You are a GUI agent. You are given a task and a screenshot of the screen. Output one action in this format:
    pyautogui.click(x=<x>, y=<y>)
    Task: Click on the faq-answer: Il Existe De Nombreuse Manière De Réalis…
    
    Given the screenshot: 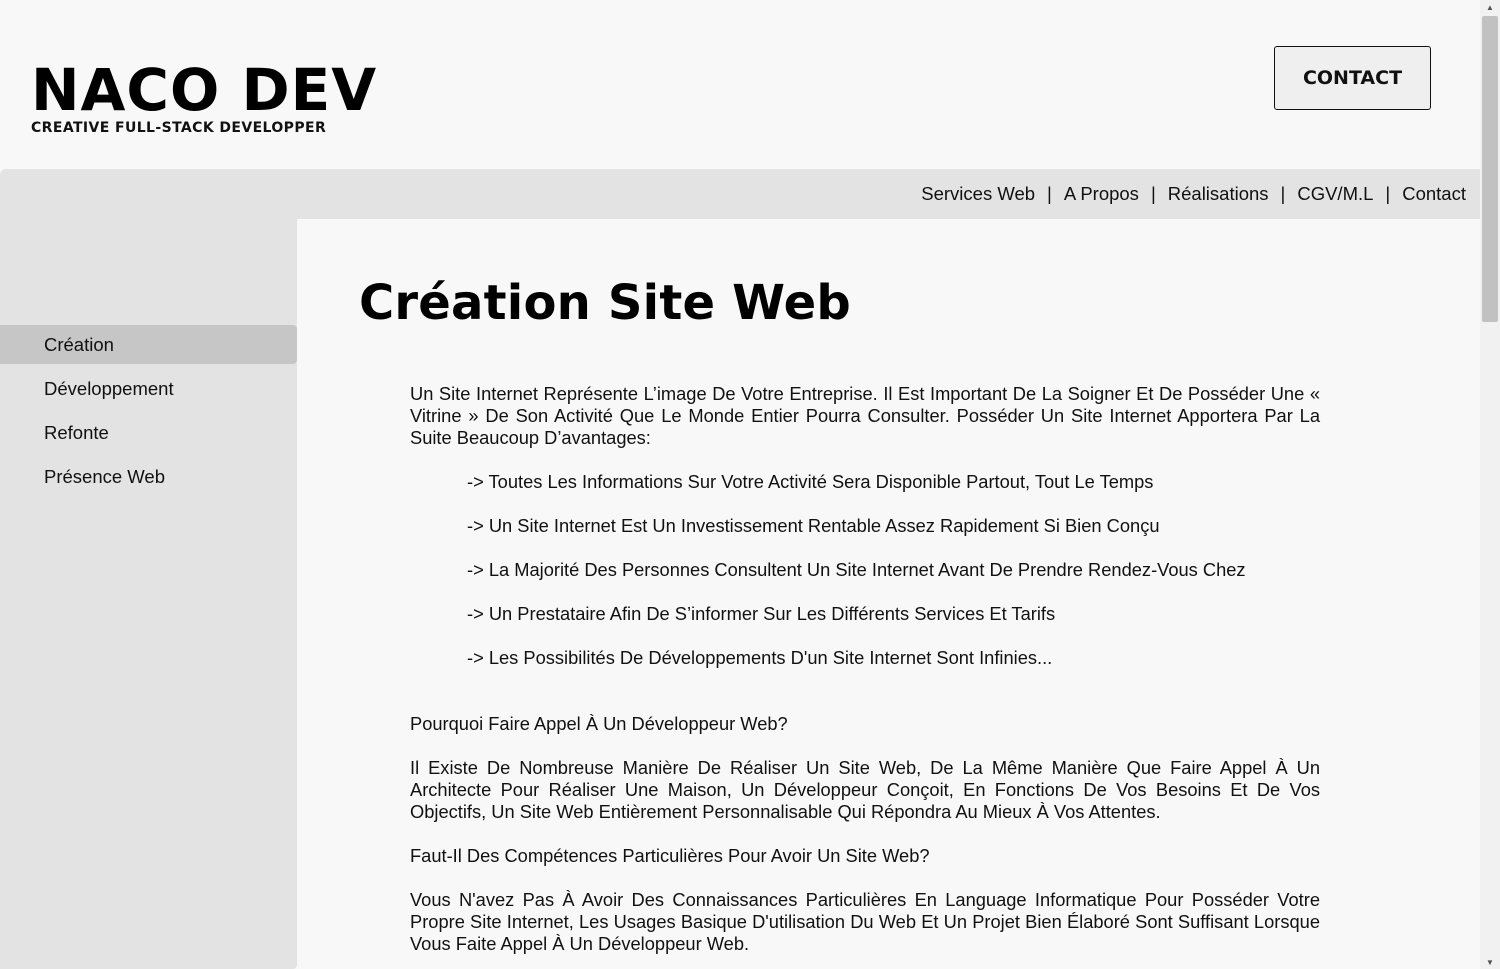 What is the action you would take?
    pyautogui.click(x=865, y=789)
    